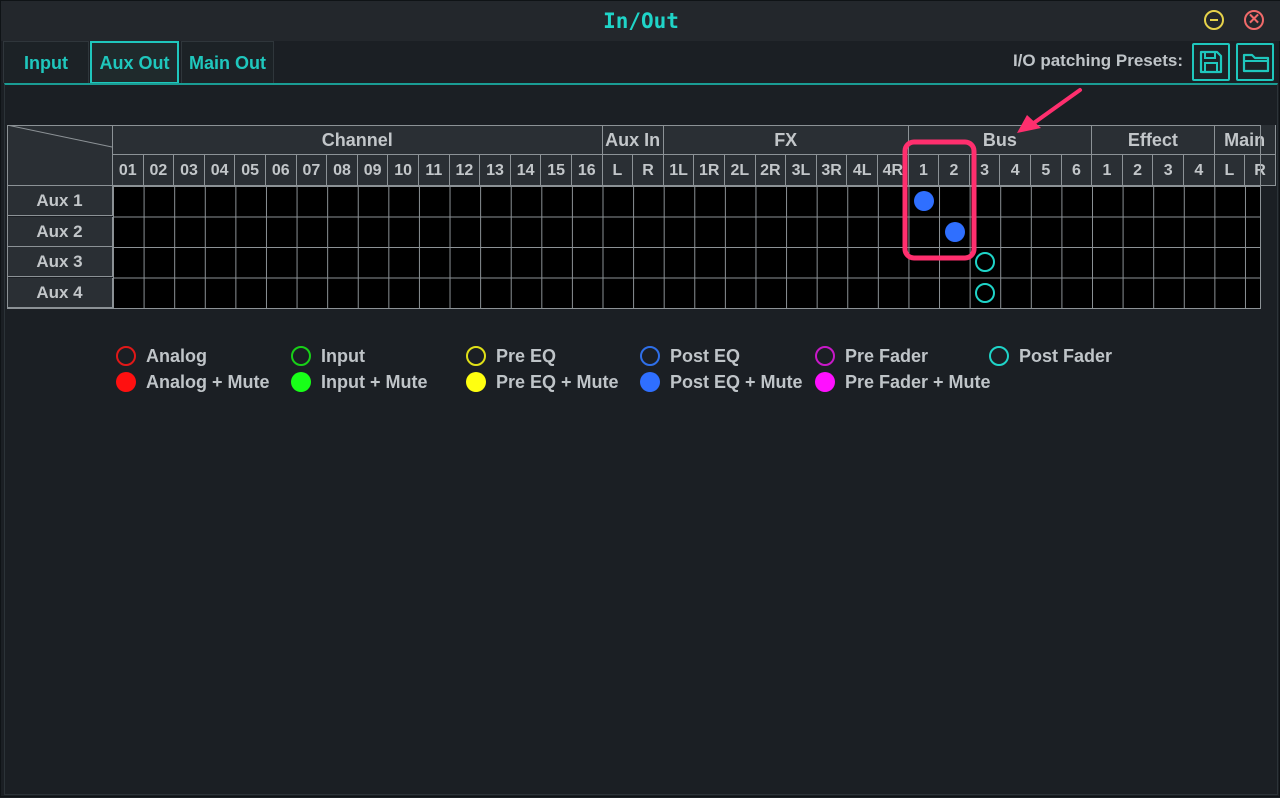  What do you see at coordinates (159, 170) in the screenshot?
I see `column-header: 02` at bounding box center [159, 170].